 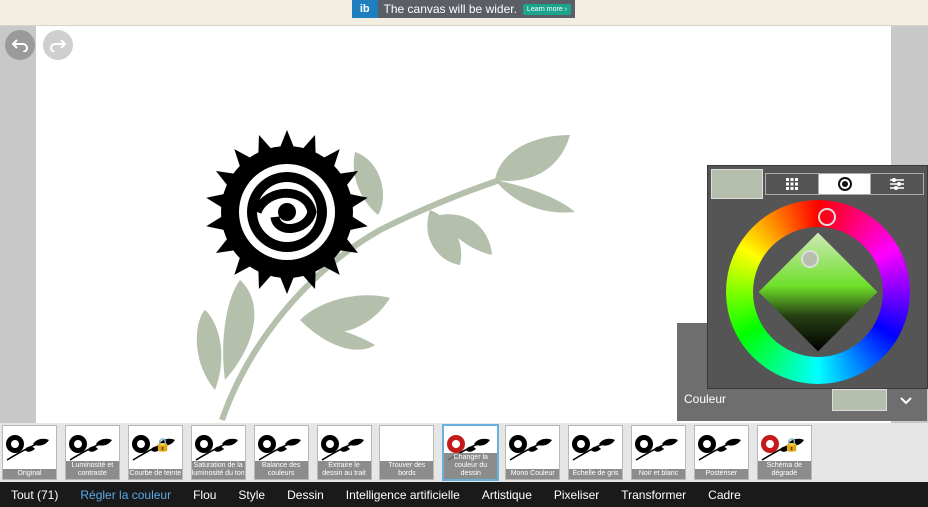 I want to click on filter-label: Luminosité et contraste, so click(x=92, y=470).